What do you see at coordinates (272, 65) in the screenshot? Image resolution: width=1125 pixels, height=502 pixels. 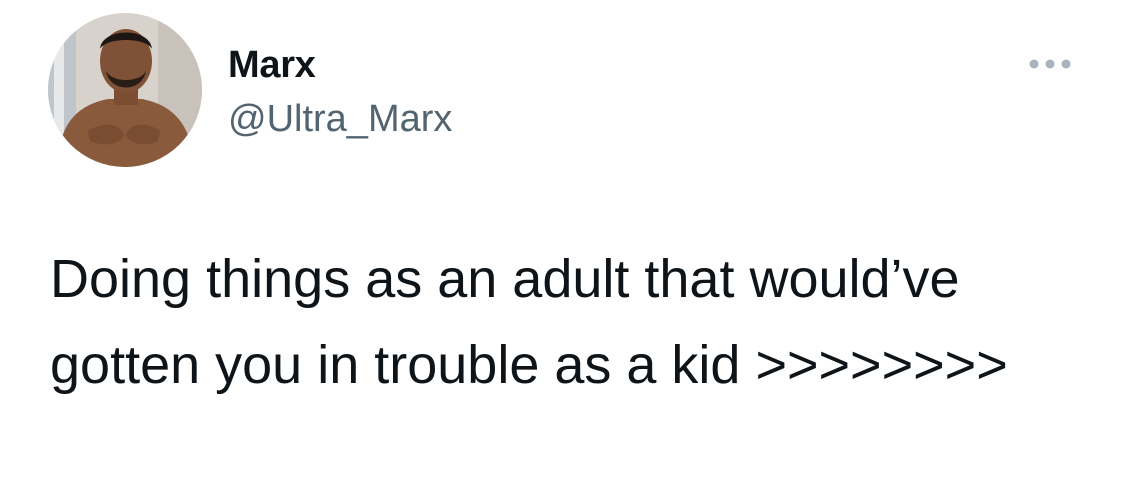 I see `author-display-name: Marx` at bounding box center [272, 65].